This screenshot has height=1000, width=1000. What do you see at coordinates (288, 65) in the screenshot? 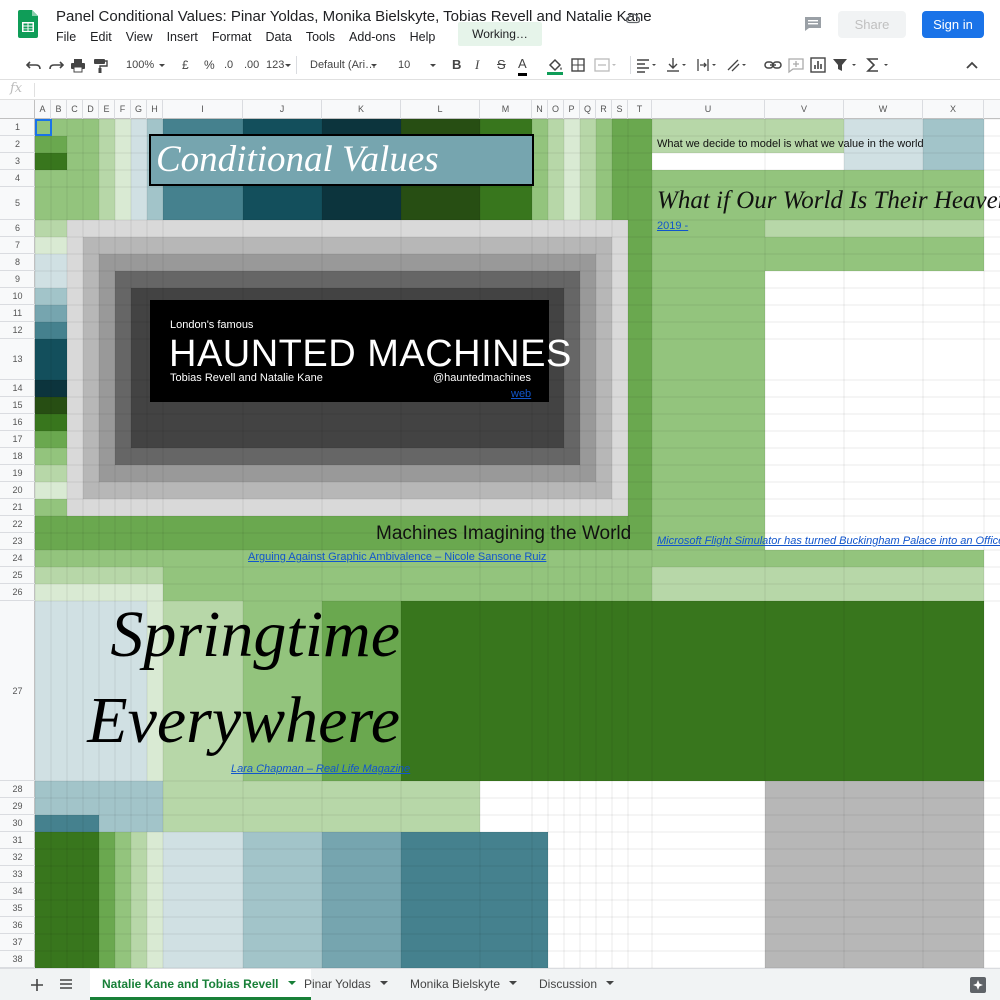
I see `more-formats-dropdown-icon` at bounding box center [288, 65].